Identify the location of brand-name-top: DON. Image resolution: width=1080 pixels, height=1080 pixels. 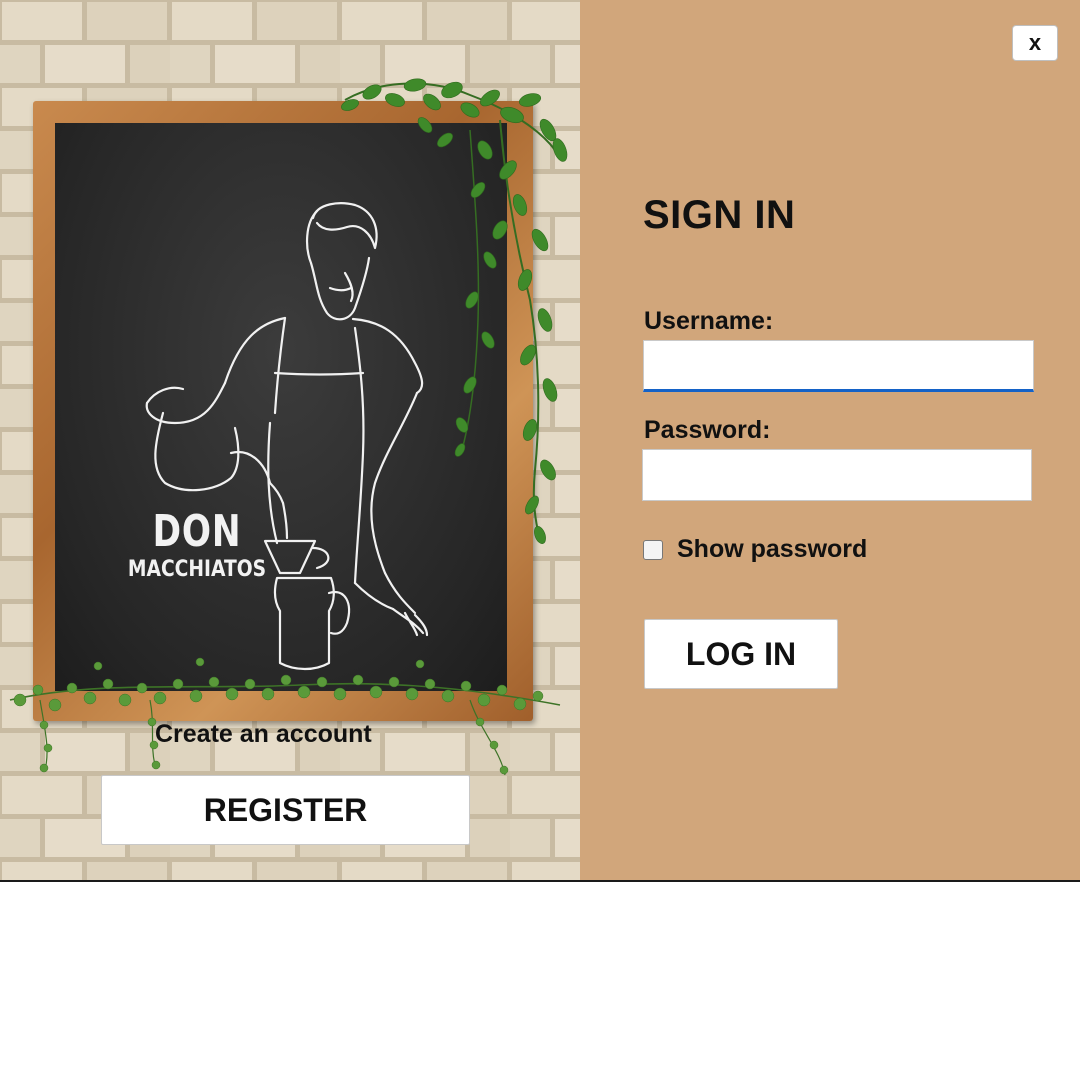
(197, 531).